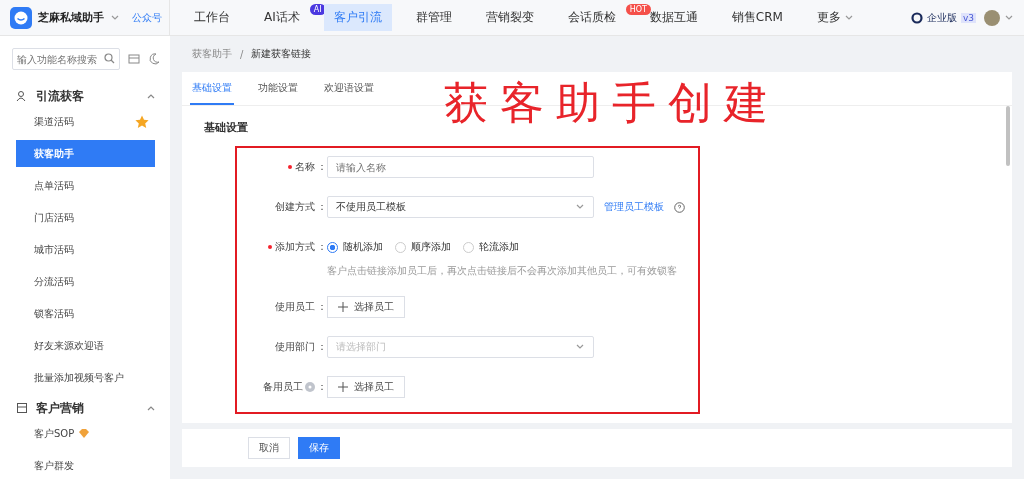 The image size is (1024, 479). I want to click on menu-item: 点单活码, so click(85, 185).